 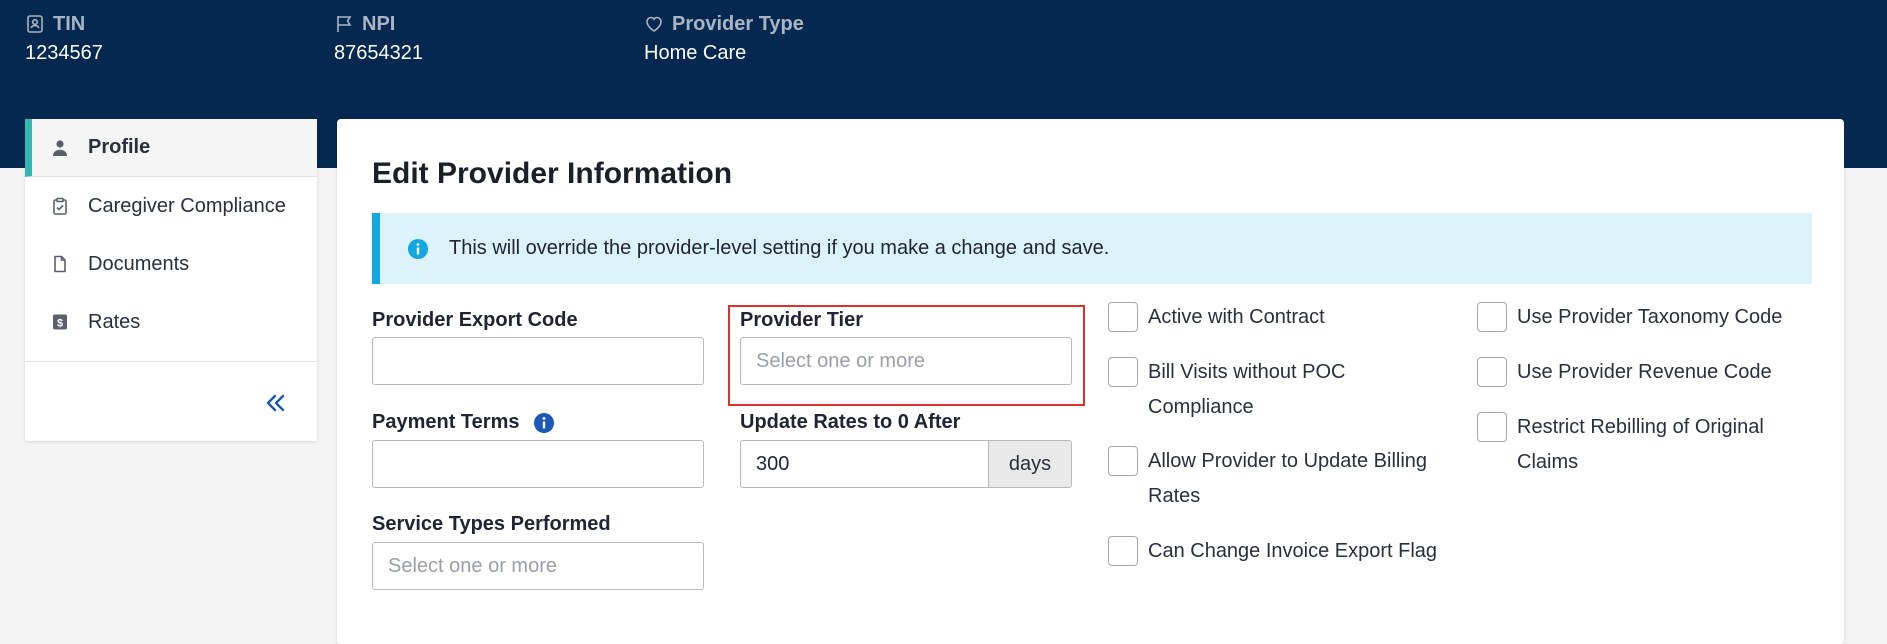 I want to click on npi-value: 87654321, so click(x=378, y=53).